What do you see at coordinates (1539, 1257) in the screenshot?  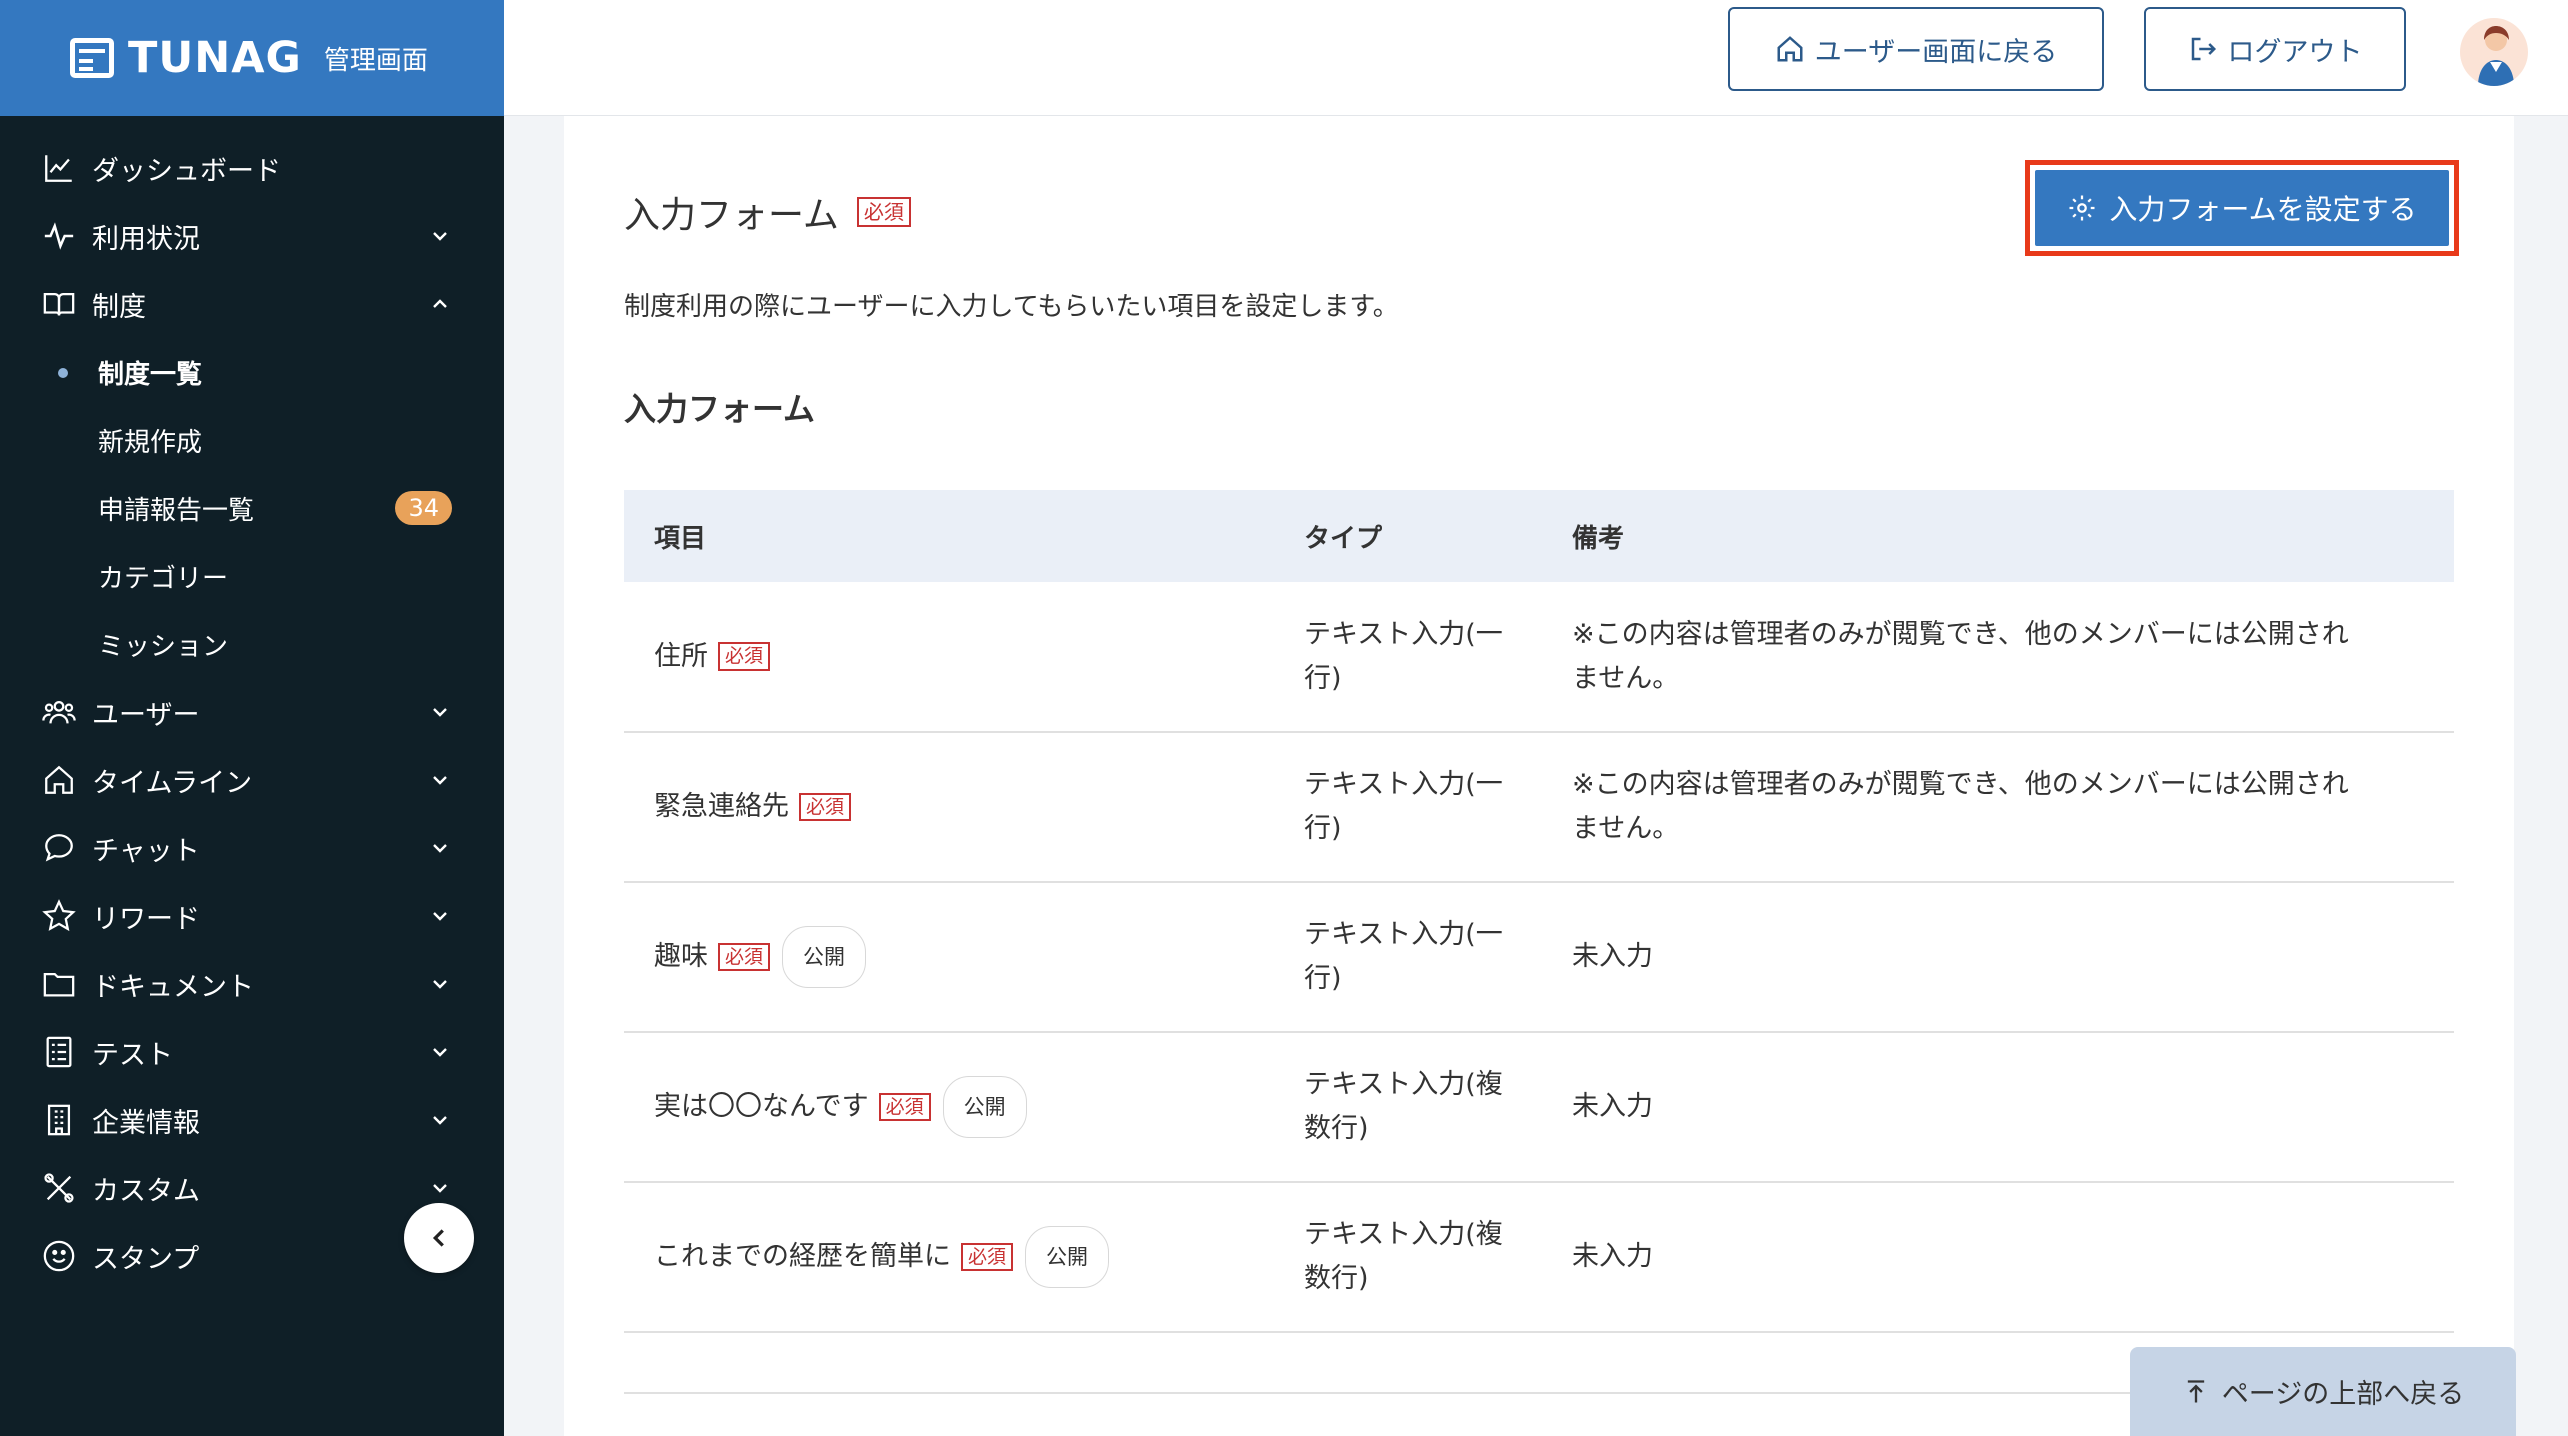 I see `table-row: これまでの経歴を簡単に 必須 公開 テキスト入力(複 数行) 未入力` at bounding box center [1539, 1257].